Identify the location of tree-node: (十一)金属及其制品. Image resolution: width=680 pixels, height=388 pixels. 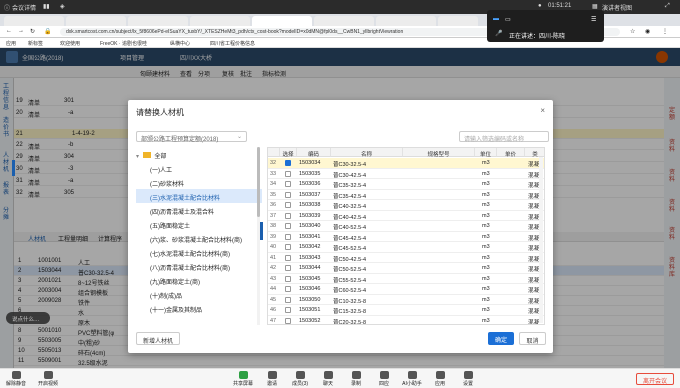
(199, 308).